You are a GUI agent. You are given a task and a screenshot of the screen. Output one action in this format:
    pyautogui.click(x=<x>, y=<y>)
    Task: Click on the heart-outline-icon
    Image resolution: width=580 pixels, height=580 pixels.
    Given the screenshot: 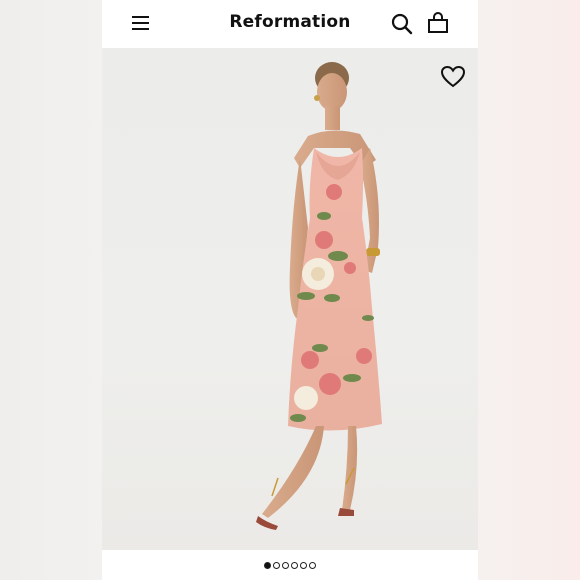 What is the action you would take?
    pyautogui.click(x=453, y=76)
    